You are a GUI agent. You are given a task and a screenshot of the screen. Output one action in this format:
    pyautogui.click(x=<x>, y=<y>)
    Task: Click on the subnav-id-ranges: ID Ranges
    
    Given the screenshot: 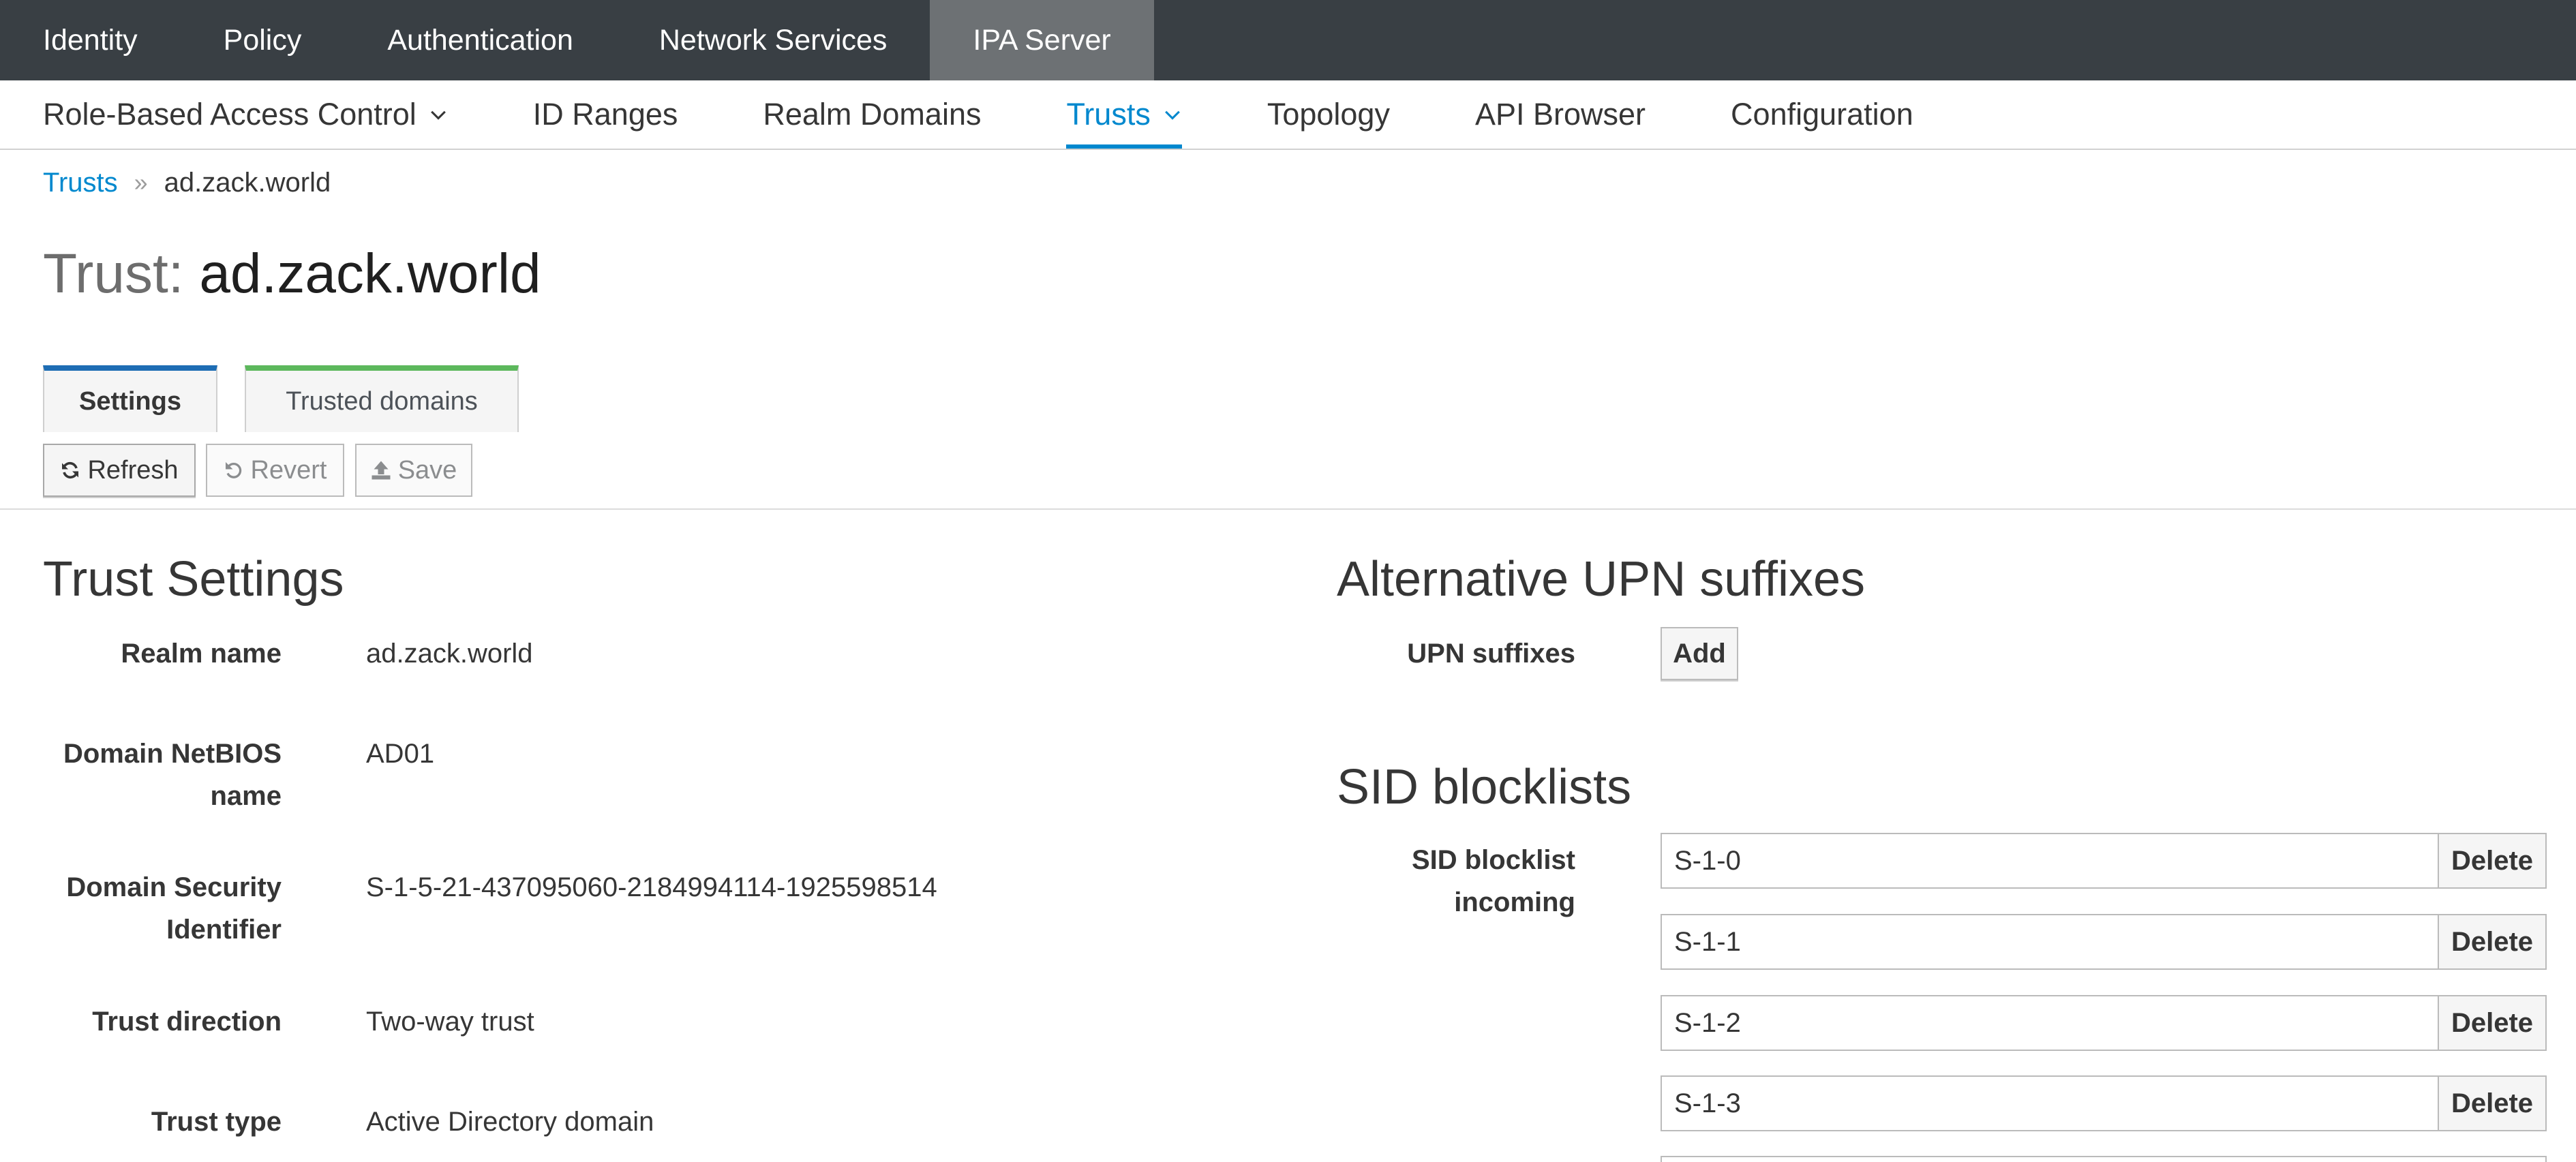 What is the action you would take?
    pyautogui.click(x=606, y=114)
    